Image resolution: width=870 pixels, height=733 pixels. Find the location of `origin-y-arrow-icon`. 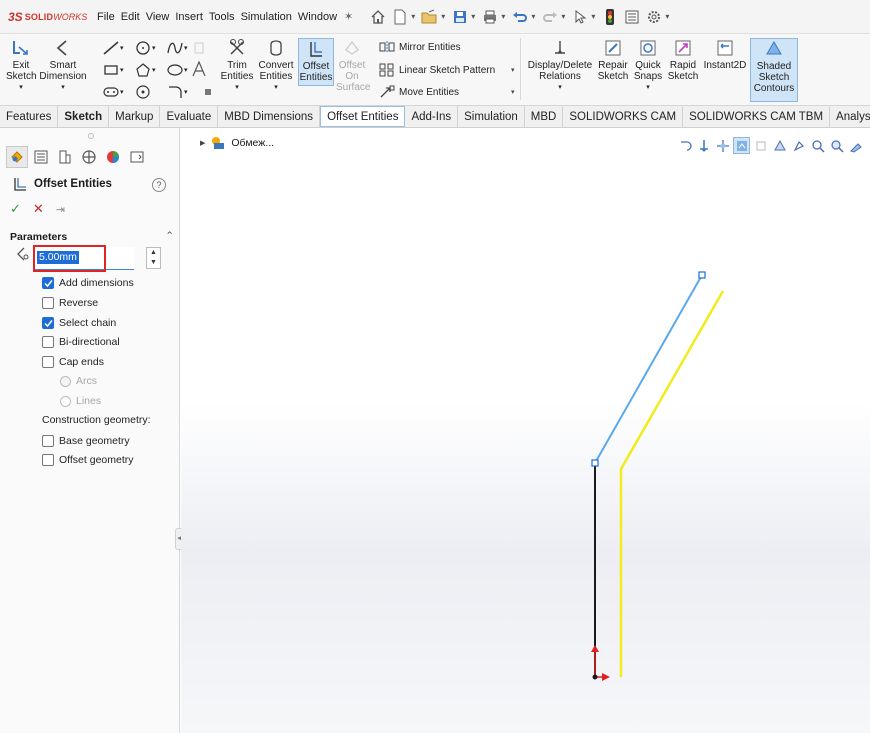

origin-y-arrow-icon is located at coordinates (595, 648).